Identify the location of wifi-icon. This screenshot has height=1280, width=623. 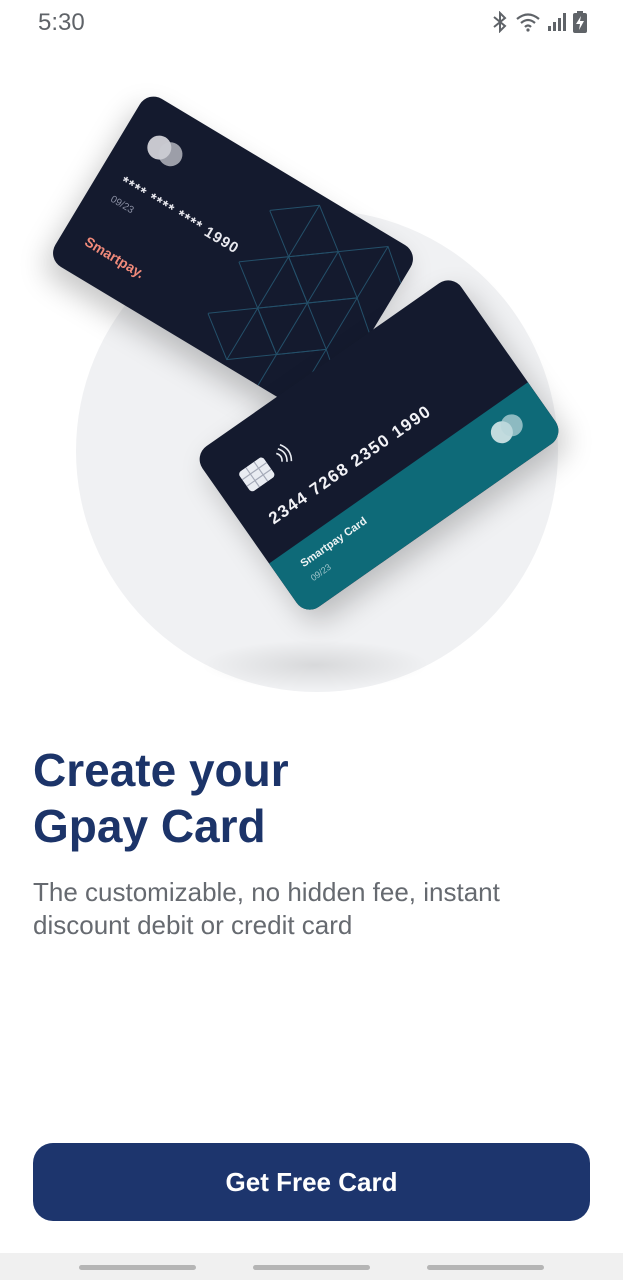
(528, 22).